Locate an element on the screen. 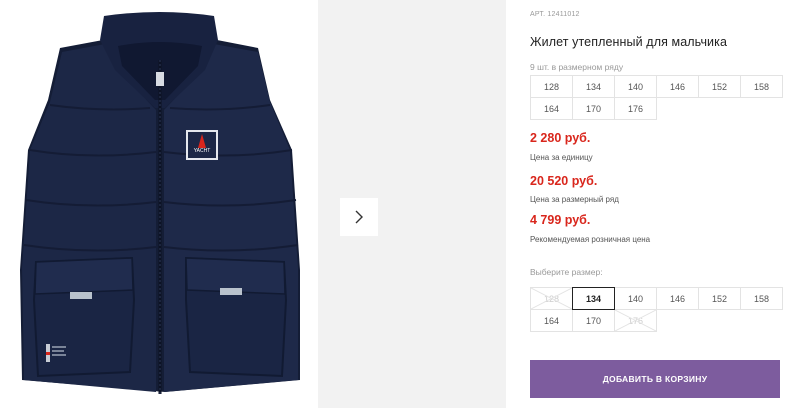 Image resolution: width=800 pixels, height=408 pixels. size-option-134: 134 is located at coordinates (593, 298).